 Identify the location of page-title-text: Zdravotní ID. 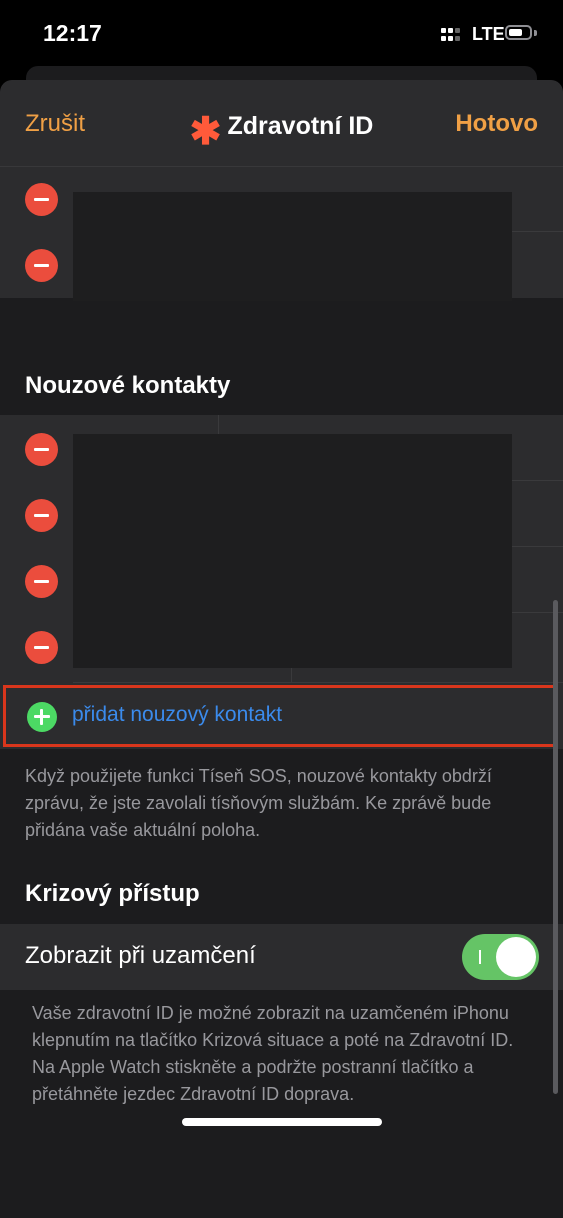
(300, 126).